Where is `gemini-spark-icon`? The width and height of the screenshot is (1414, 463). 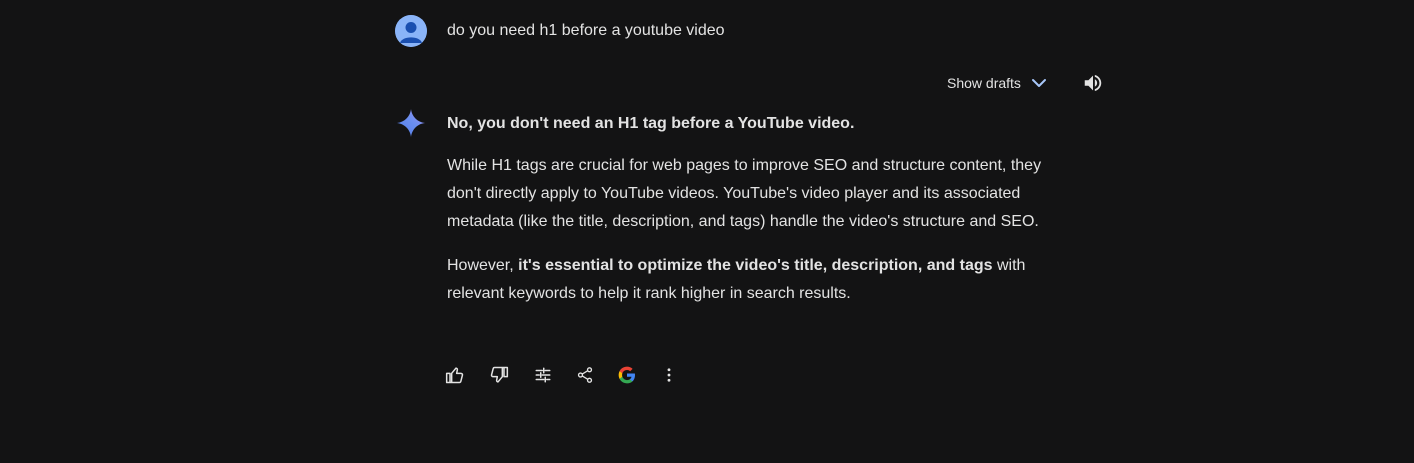
gemini-spark-icon is located at coordinates (411, 123).